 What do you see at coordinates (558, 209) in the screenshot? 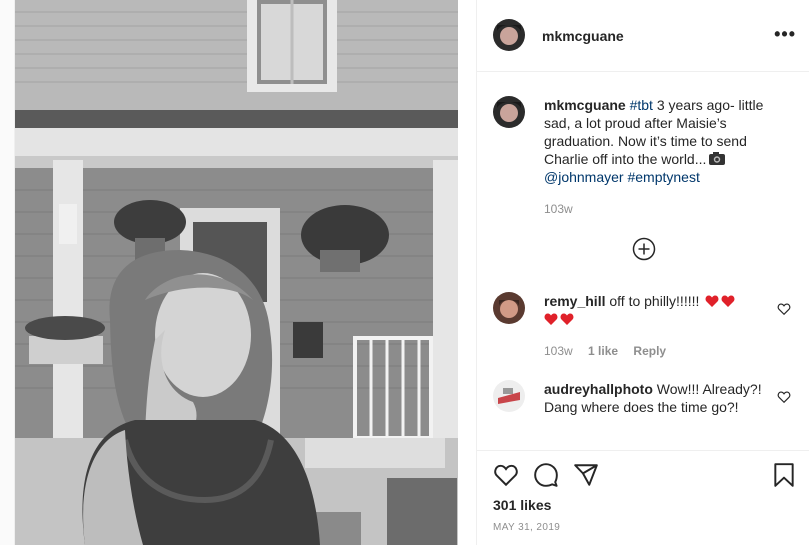
I see `caption-time: 103w` at bounding box center [558, 209].